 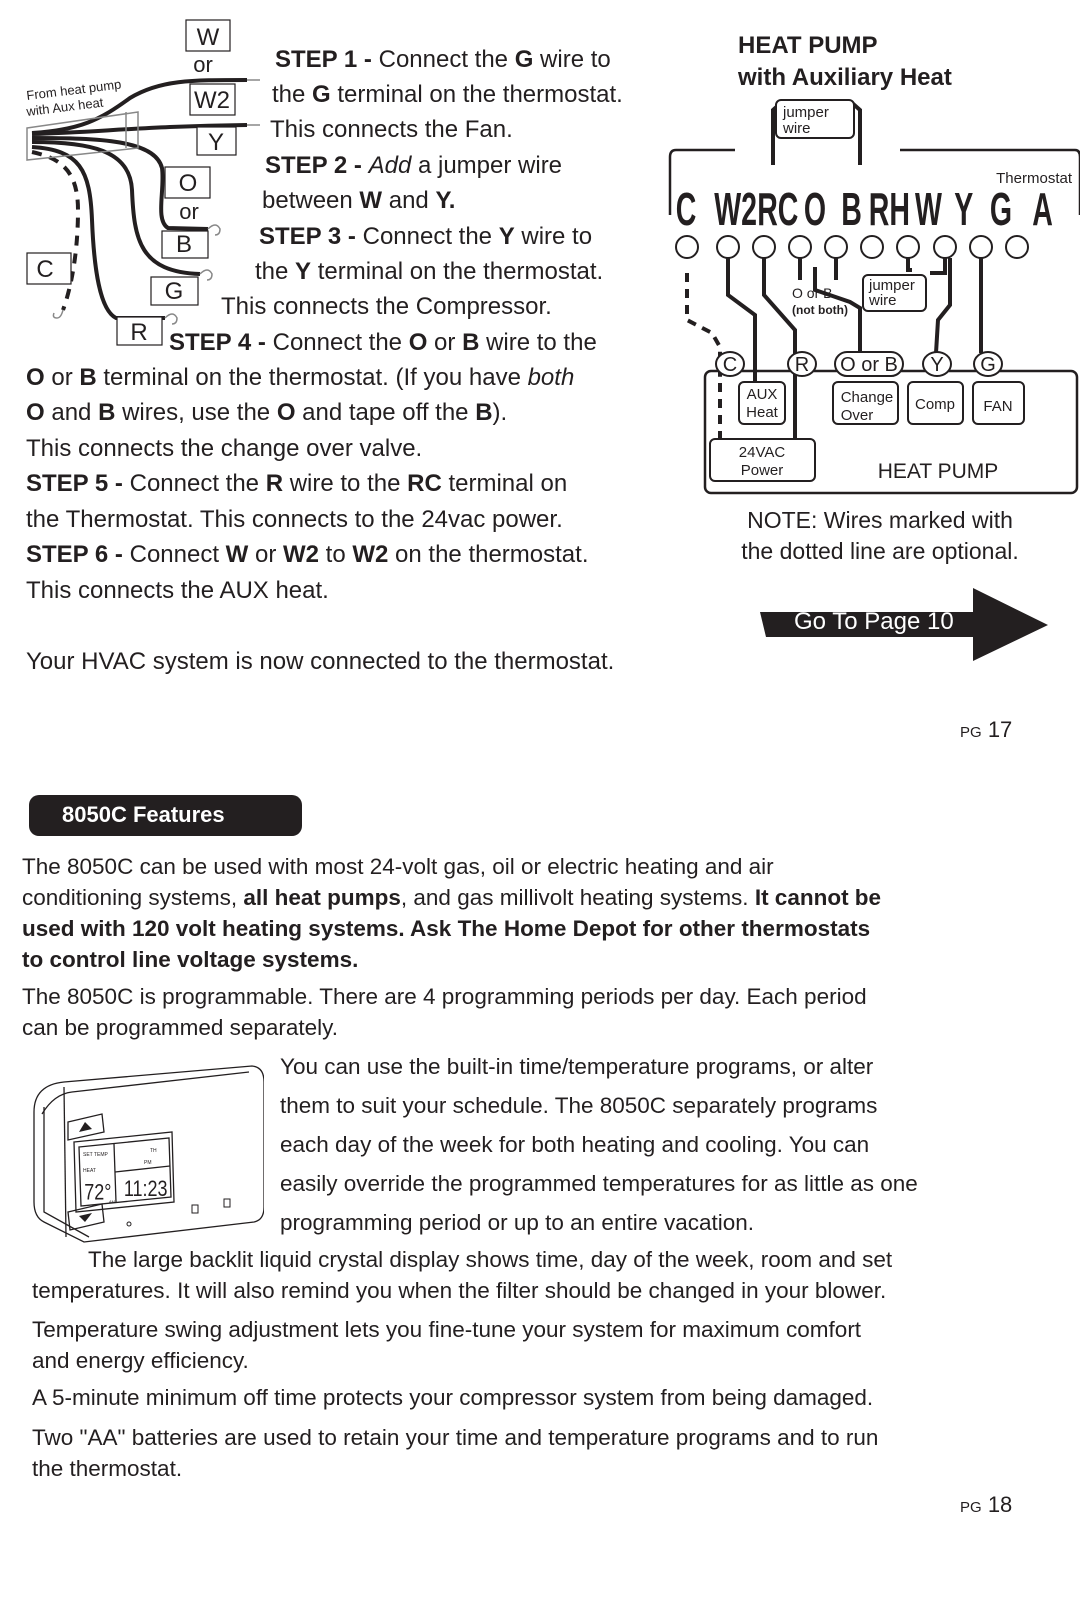 I want to click on rc-wire, so click(x=779, y=307).